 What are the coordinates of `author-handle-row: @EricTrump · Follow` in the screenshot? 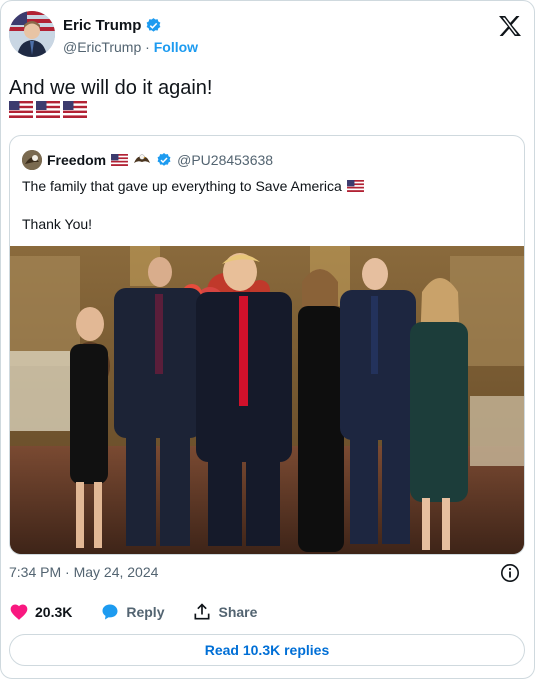 It's located at (130, 47).